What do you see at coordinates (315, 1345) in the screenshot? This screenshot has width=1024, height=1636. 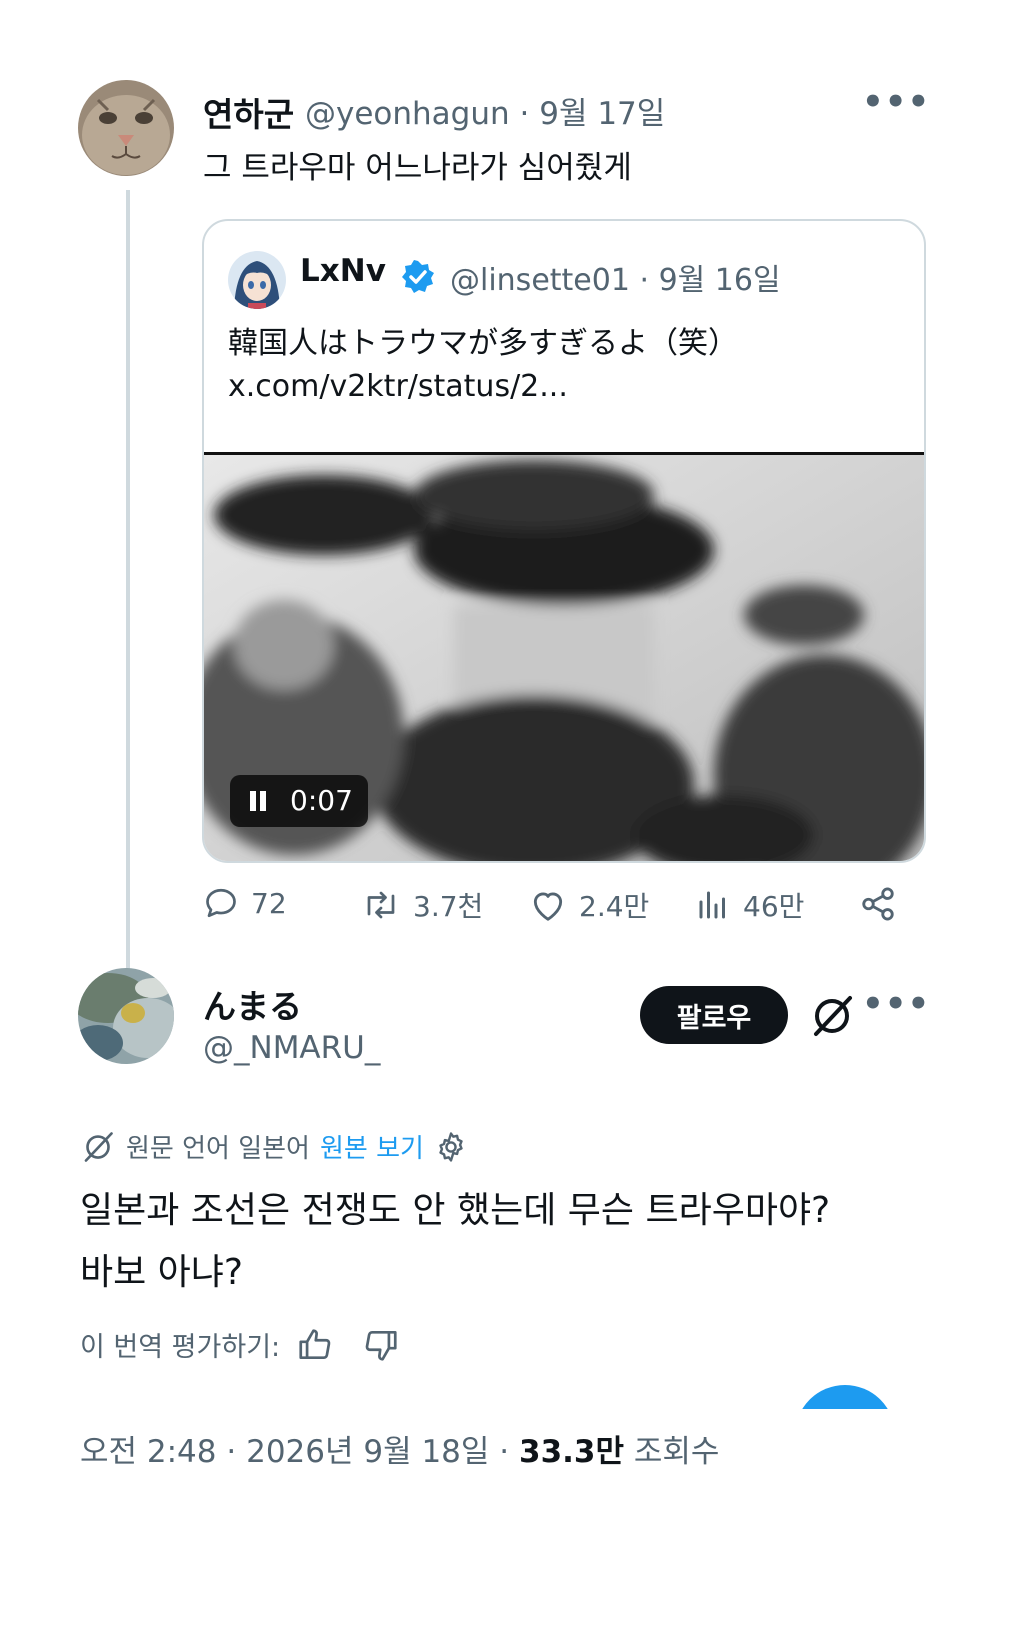 I see `thumbs-up-icon` at bounding box center [315, 1345].